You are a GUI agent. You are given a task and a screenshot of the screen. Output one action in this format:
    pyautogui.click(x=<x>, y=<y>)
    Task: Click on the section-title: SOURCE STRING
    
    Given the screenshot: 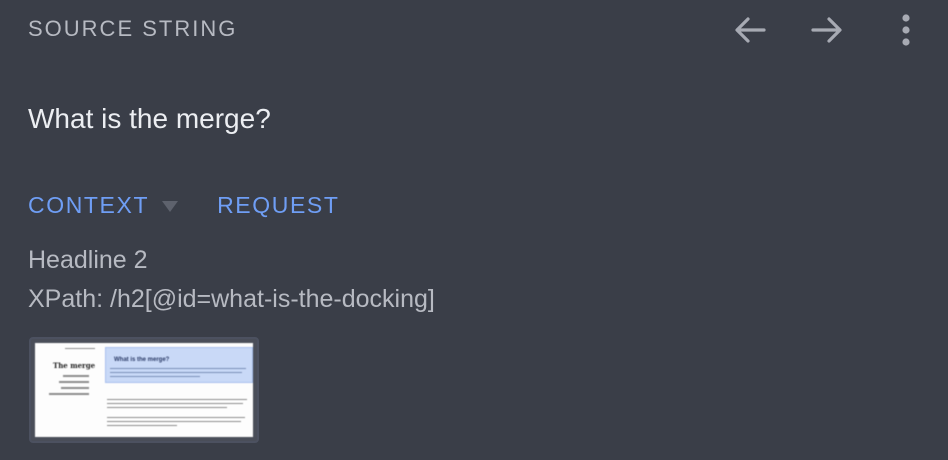 What is the action you would take?
    pyautogui.click(x=133, y=28)
    